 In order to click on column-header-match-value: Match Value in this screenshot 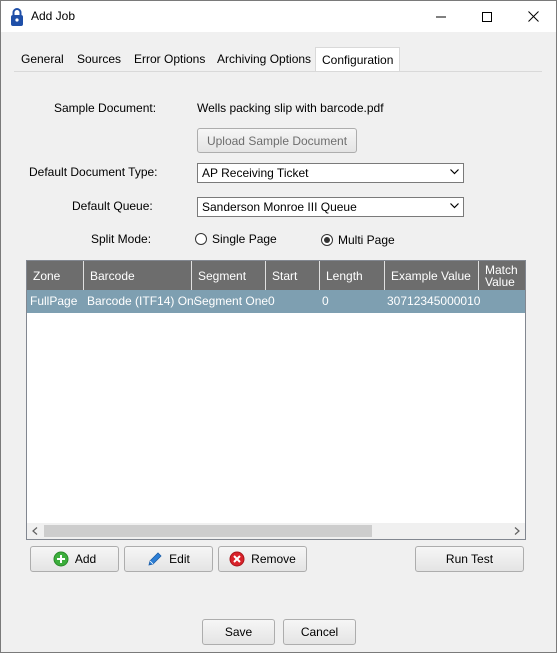, I will do `click(502, 275)`.